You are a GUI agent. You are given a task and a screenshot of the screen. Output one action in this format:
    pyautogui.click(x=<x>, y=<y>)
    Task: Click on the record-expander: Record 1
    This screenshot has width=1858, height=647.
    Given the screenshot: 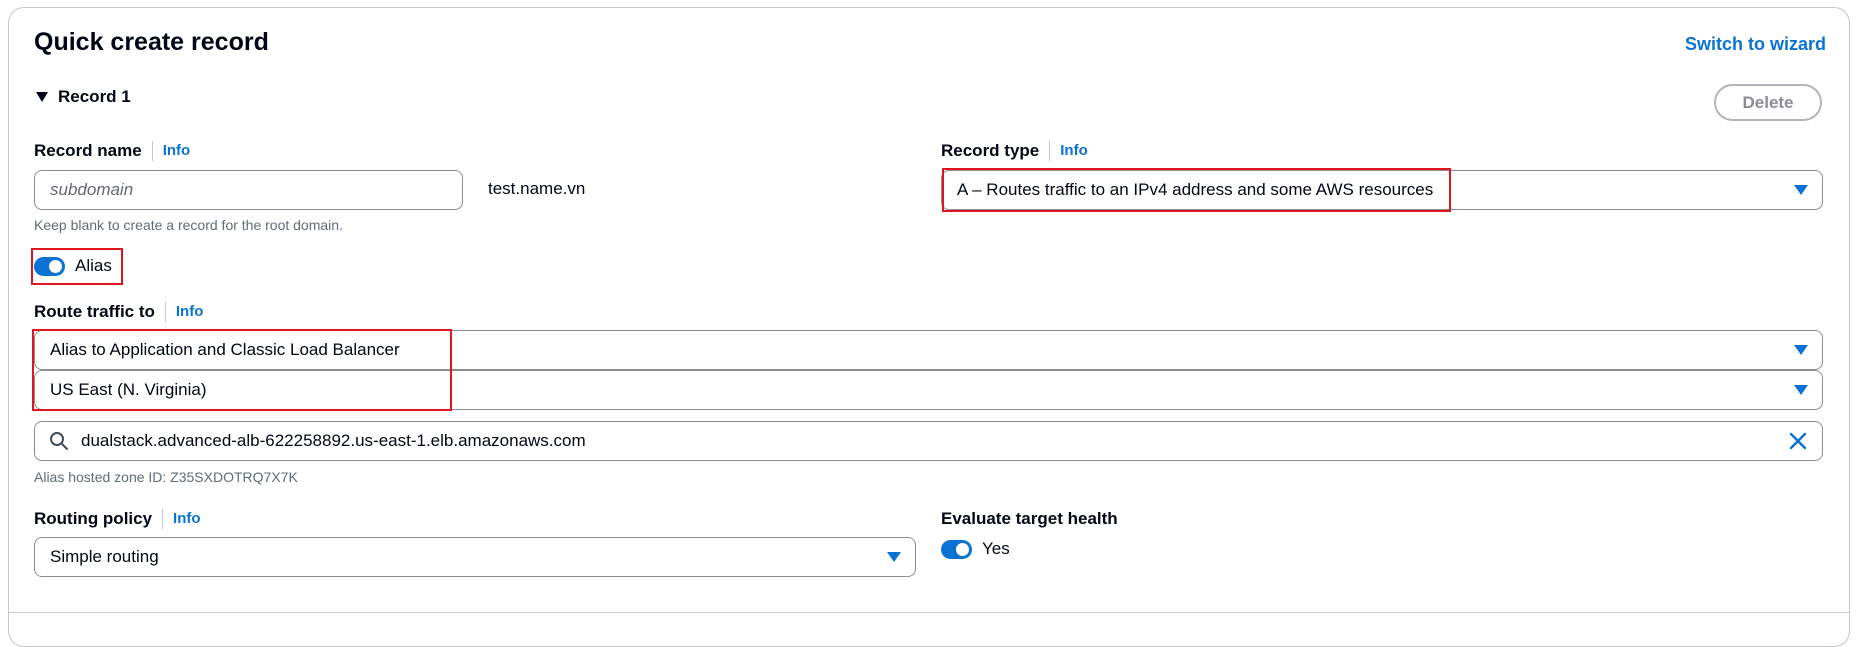 What is the action you would take?
    pyautogui.click(x=83, y=97)
    